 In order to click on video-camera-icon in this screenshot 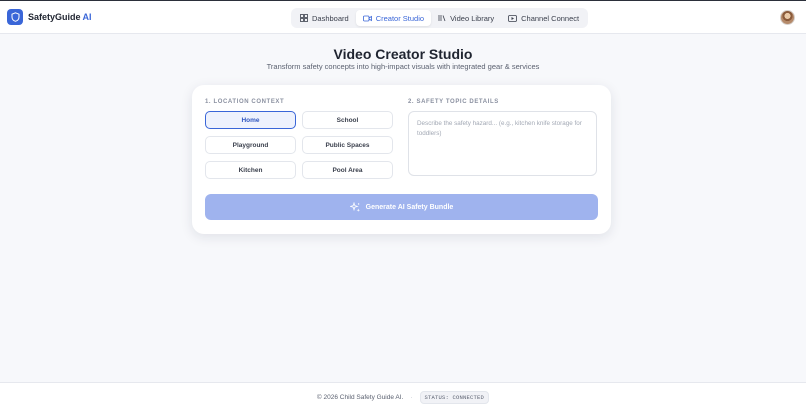, I will do `click(367, 18)`.